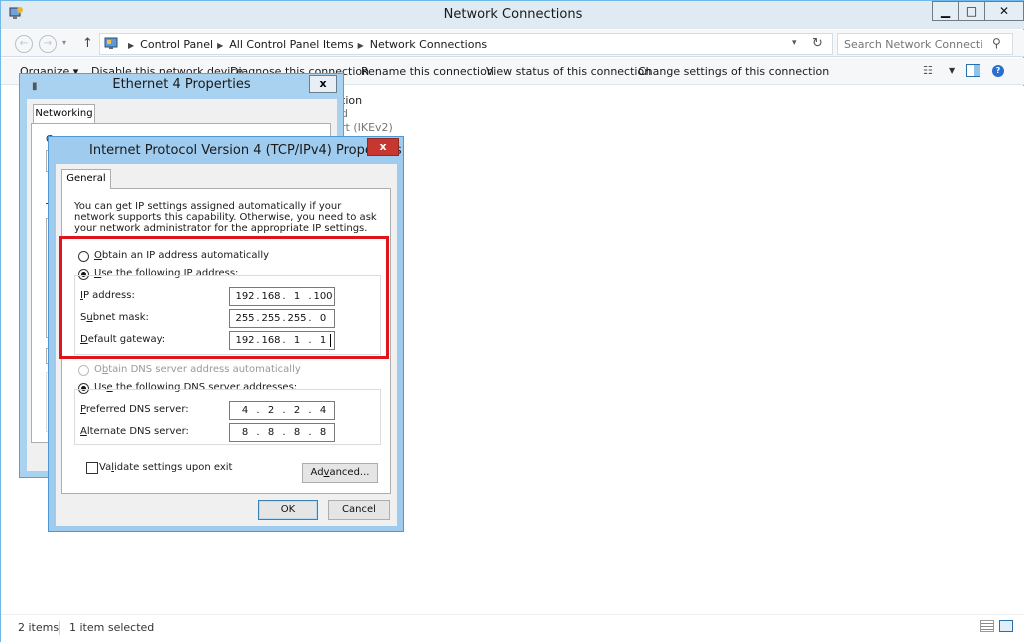 Image resolution: width=1024 pixels, height=642 pixels. Describe the element at coordinates (288, 510) in the screenshot. I see `ok-button: OK` at that location.